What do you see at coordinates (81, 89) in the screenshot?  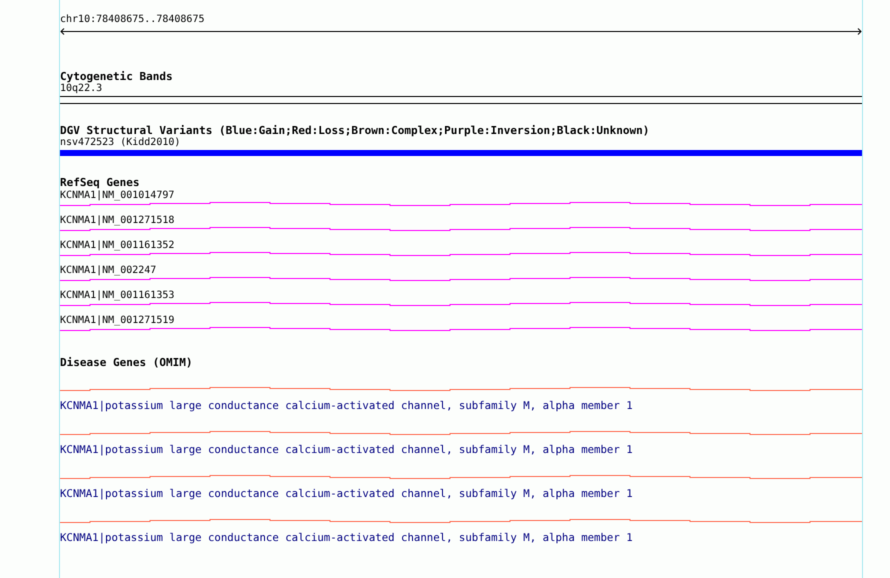 I see `band-label: 10q22.3` at bounding box center [81, 89].